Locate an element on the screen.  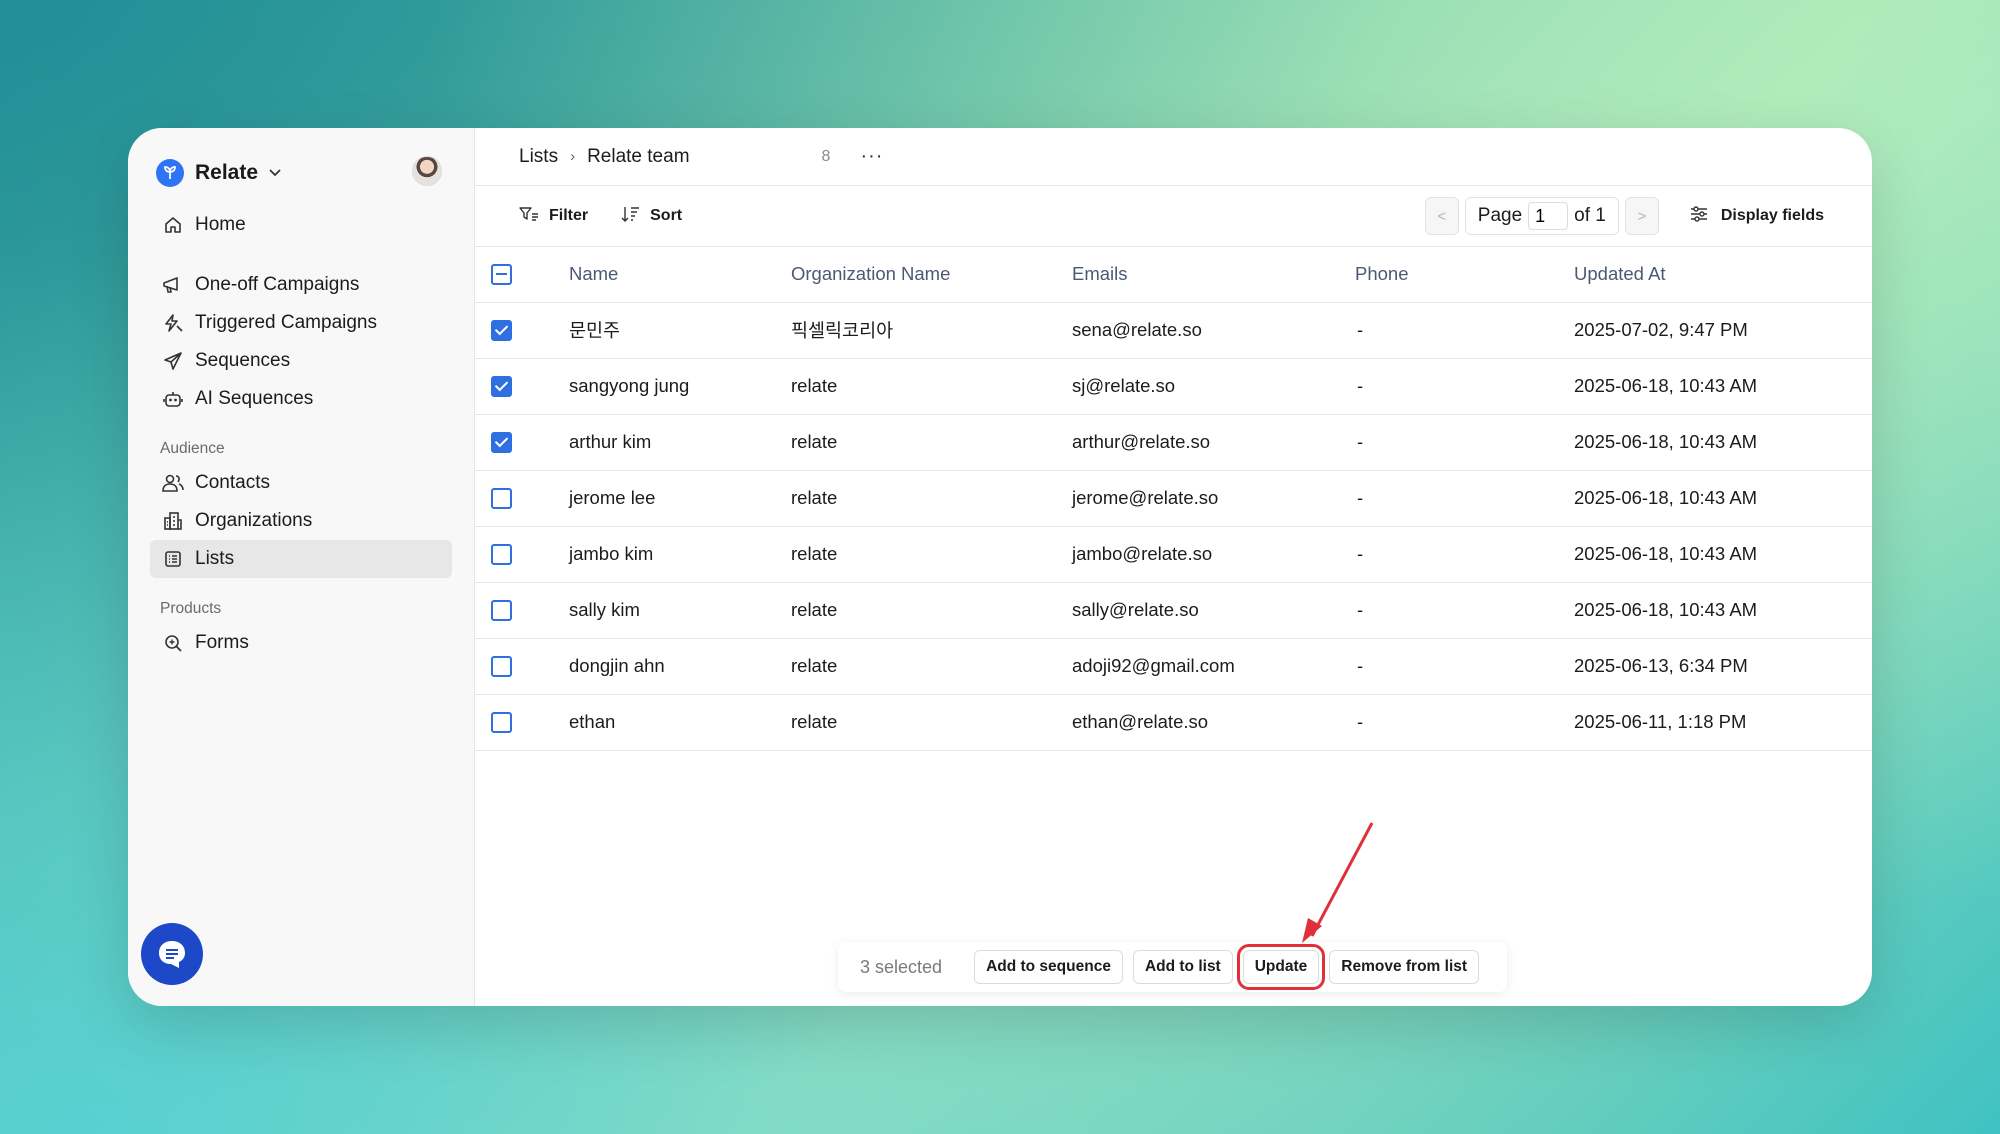
sidebar-item-organizations: Organizations is located at coordinates (301, 521).